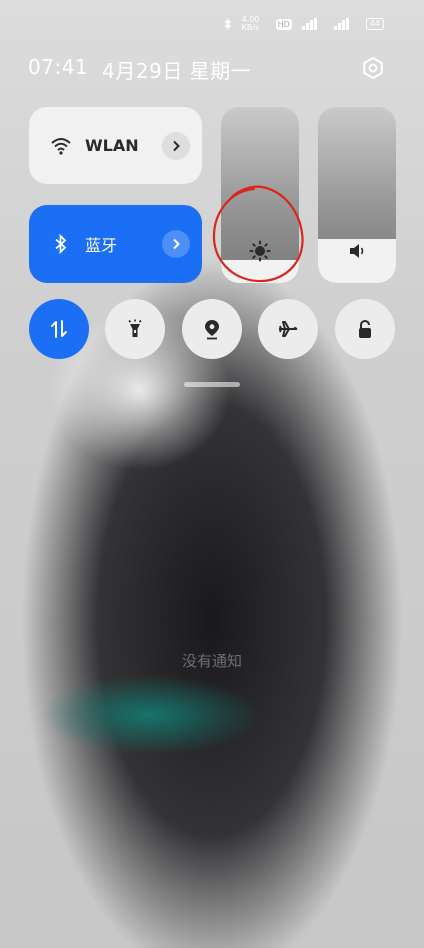 This screenshot has height=948, width=424. Describe the element at coordinates (177, 71) in the screenshot. I see `date-label: 4月29日 星期一` at that location.